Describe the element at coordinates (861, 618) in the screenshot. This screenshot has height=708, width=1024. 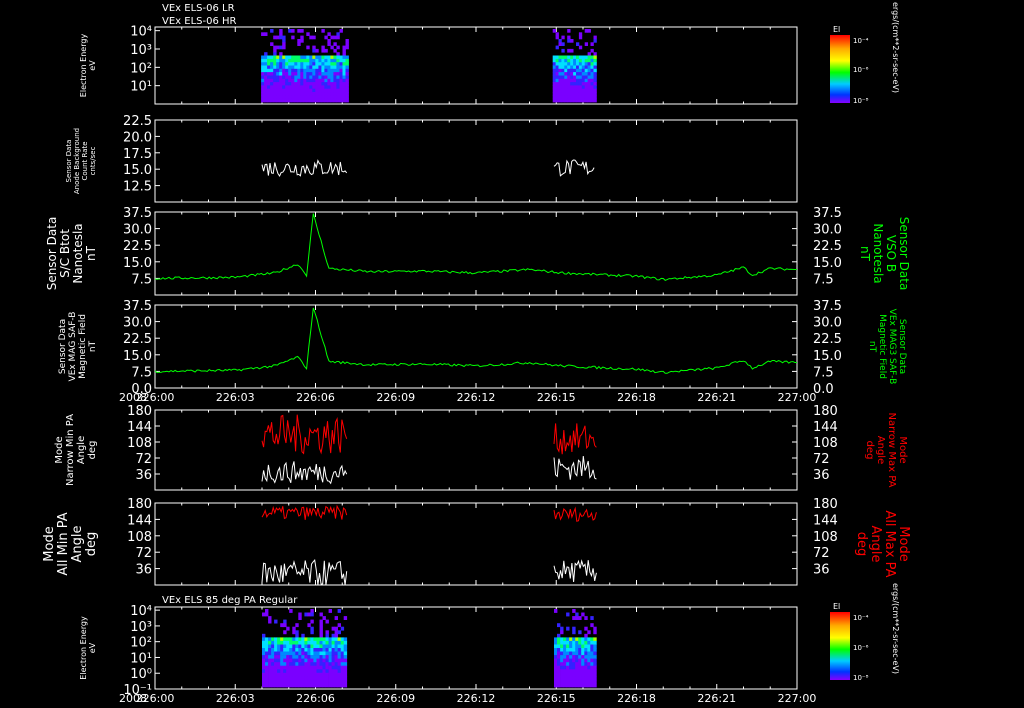
I see `colorbar-bottom-tick: 10⁻⁴` at that location.